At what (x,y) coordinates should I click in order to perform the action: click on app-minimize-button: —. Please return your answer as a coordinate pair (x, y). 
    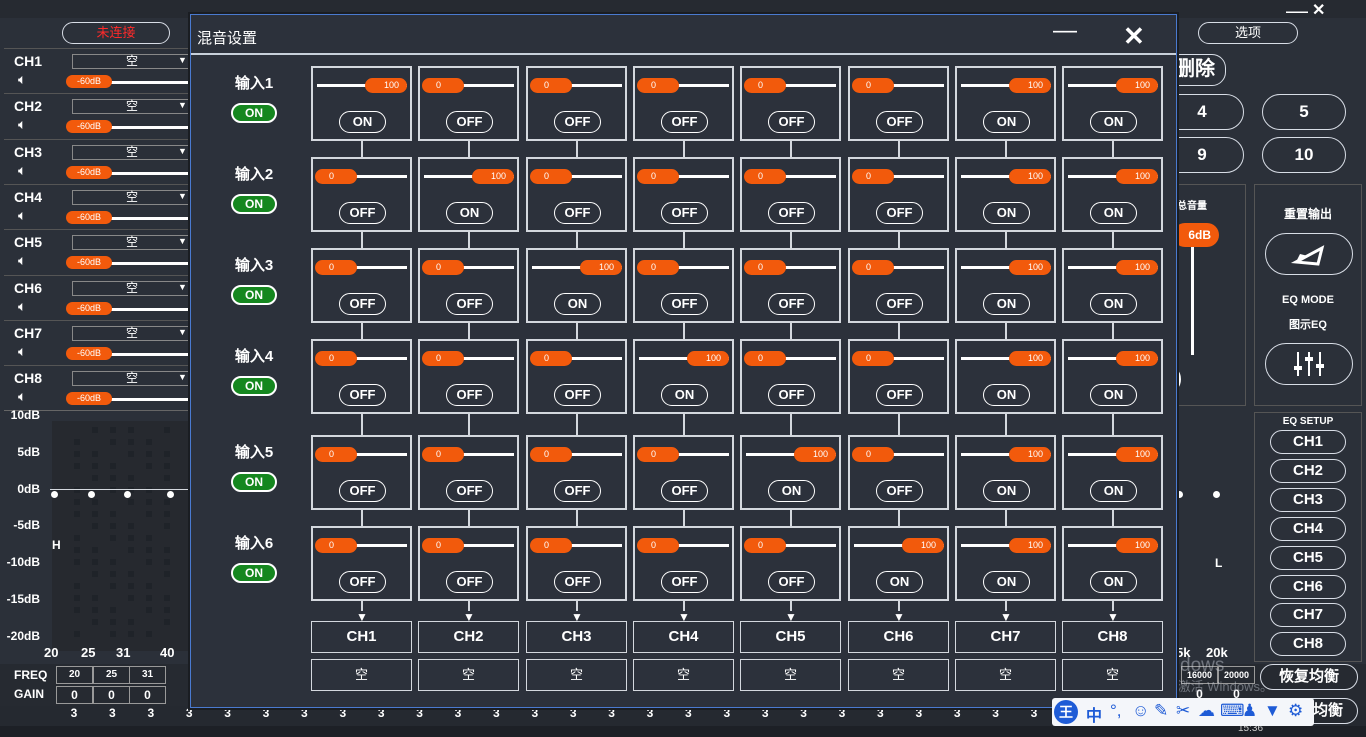
    Looking at the image, I should click on (1297, 12).